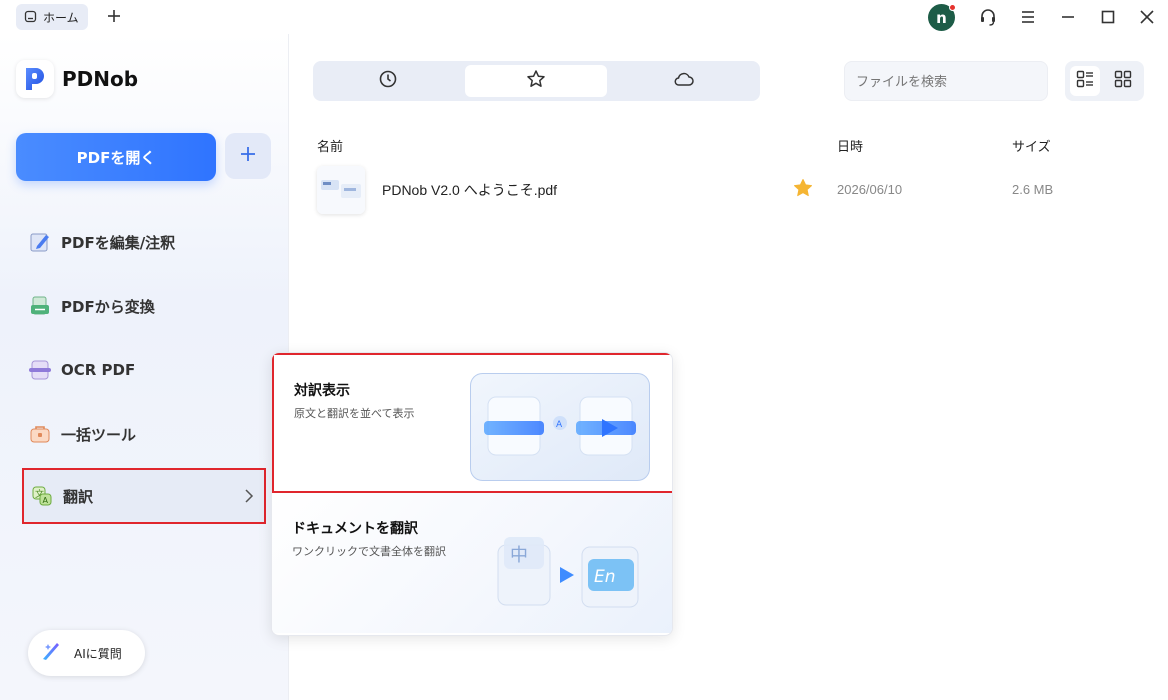 This screenshot has width=1168, height=700. I want to click on avatar-letter: n, so click(941, 17).